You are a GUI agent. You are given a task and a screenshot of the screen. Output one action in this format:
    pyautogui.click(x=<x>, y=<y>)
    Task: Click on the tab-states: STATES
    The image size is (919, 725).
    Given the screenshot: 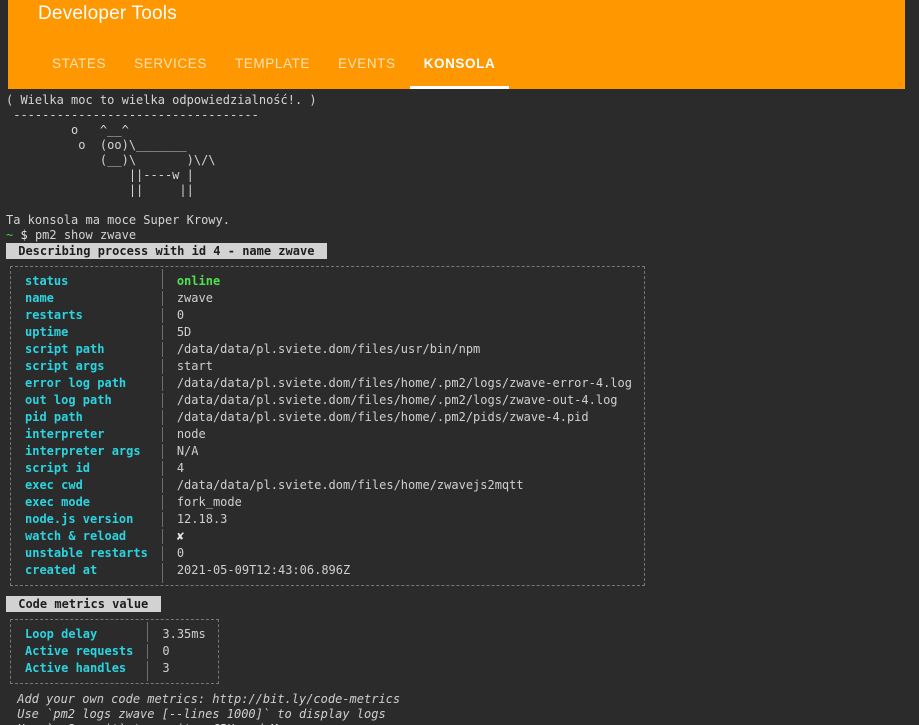 What is the action you would take?
    pyautogui.click(x=79, y=70)
    